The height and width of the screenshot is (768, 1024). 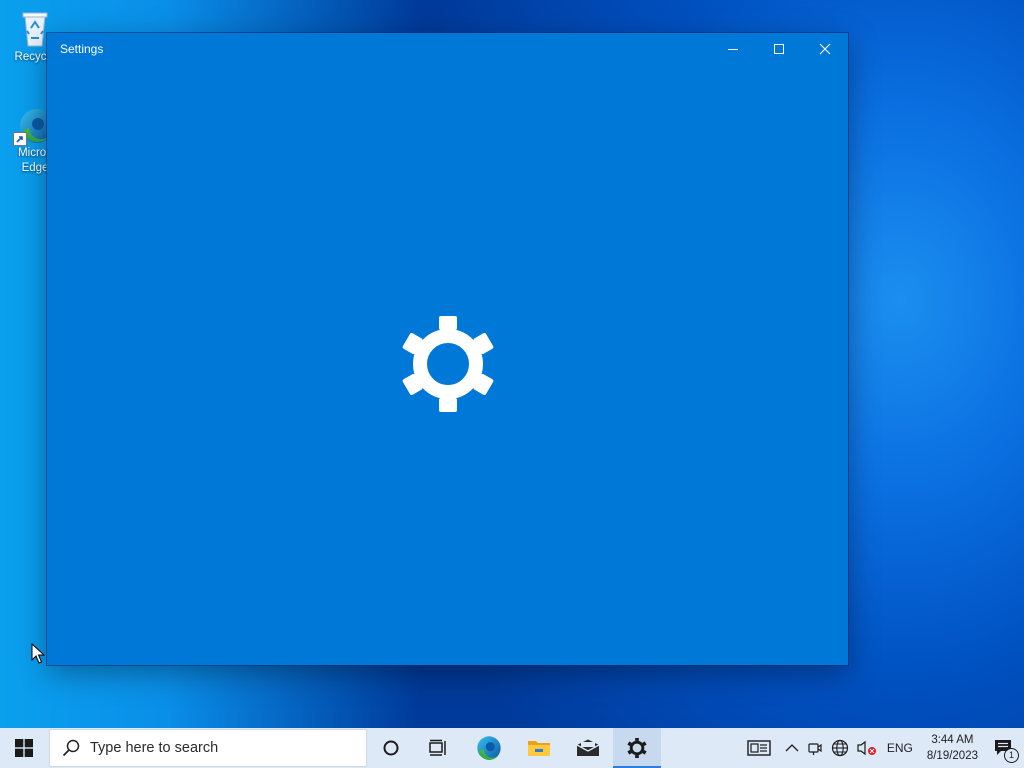 I want to click on task-view-button, so click(x=439, y=748).